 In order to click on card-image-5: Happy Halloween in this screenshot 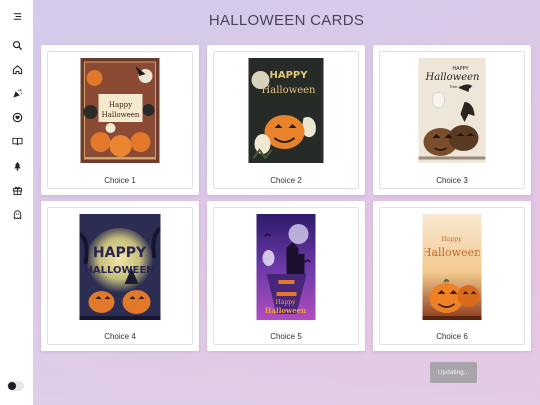, I will do `click(286, 267)`.